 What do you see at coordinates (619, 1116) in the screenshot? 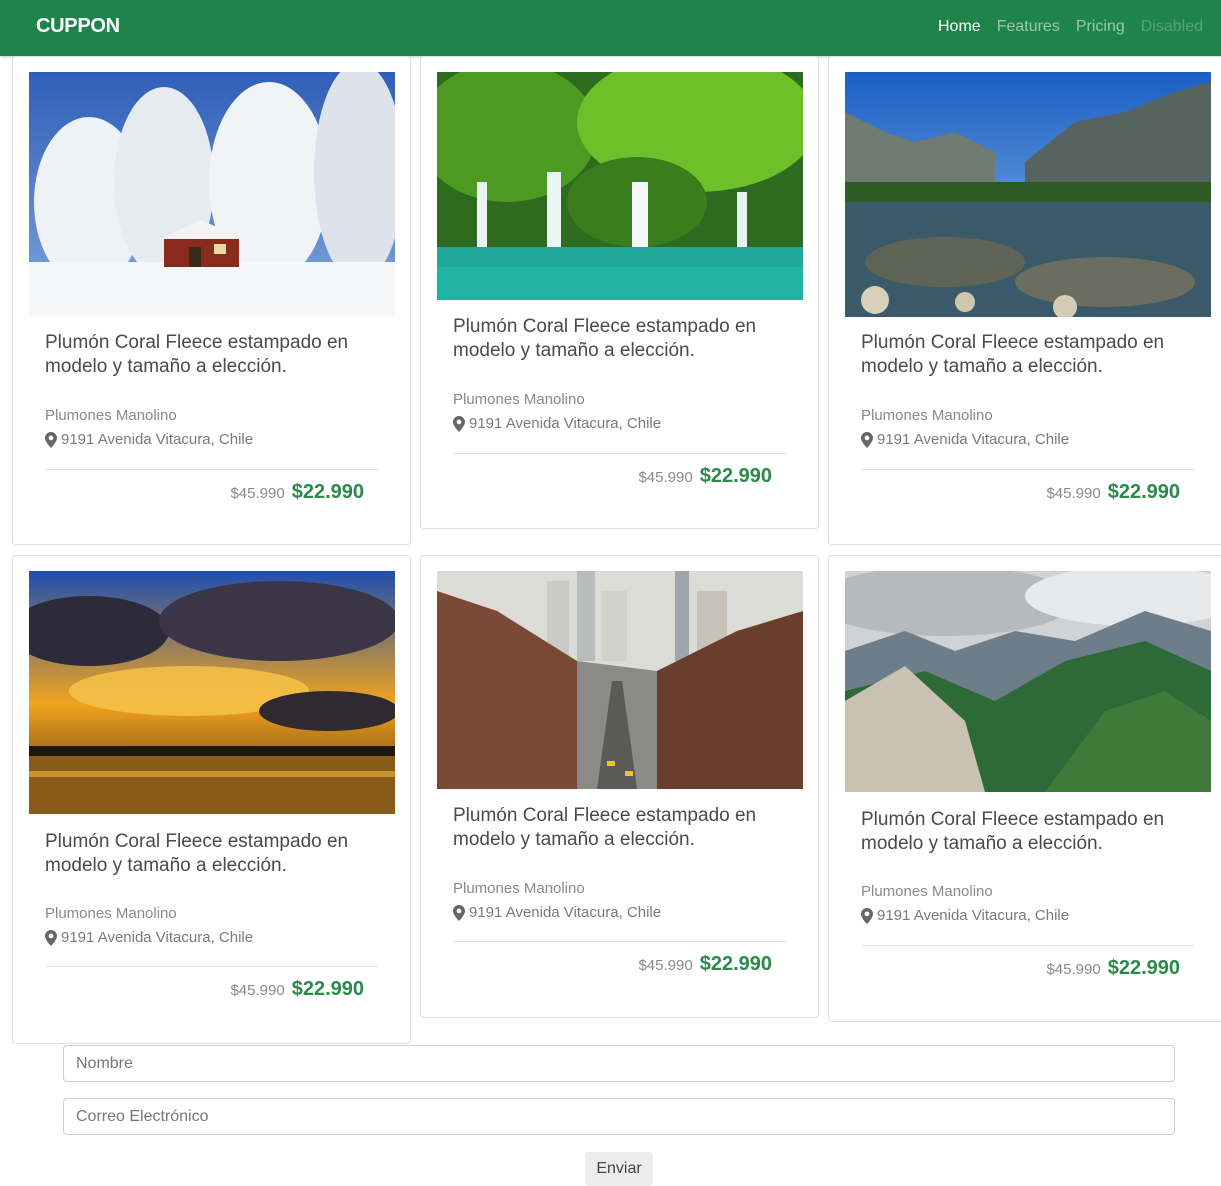
I see `email-input` at bounding box center [619, 1116].